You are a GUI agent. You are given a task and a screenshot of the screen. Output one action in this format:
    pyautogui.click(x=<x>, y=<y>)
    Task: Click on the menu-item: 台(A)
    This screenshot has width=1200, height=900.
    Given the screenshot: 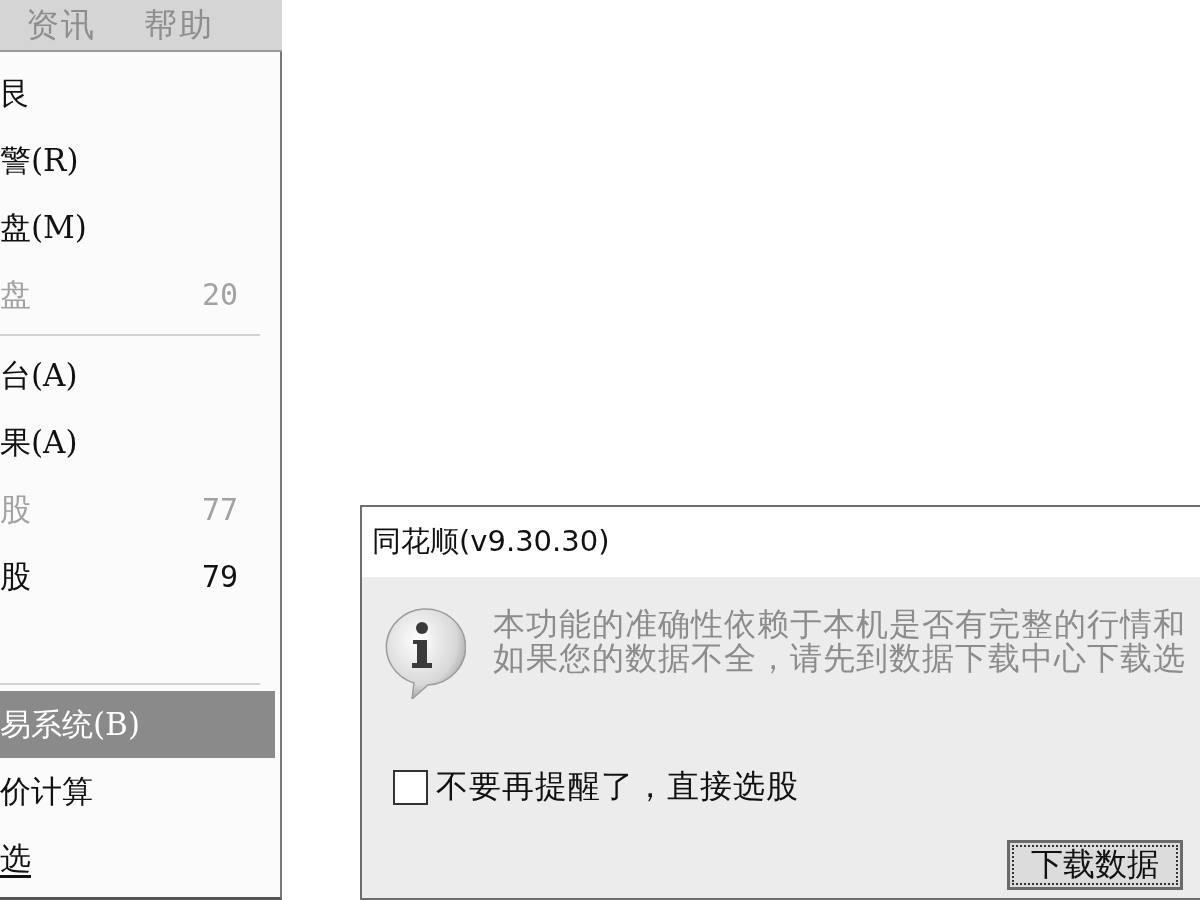 What is the action you would take?
    pyautogui.click(x=137, y=375)
    